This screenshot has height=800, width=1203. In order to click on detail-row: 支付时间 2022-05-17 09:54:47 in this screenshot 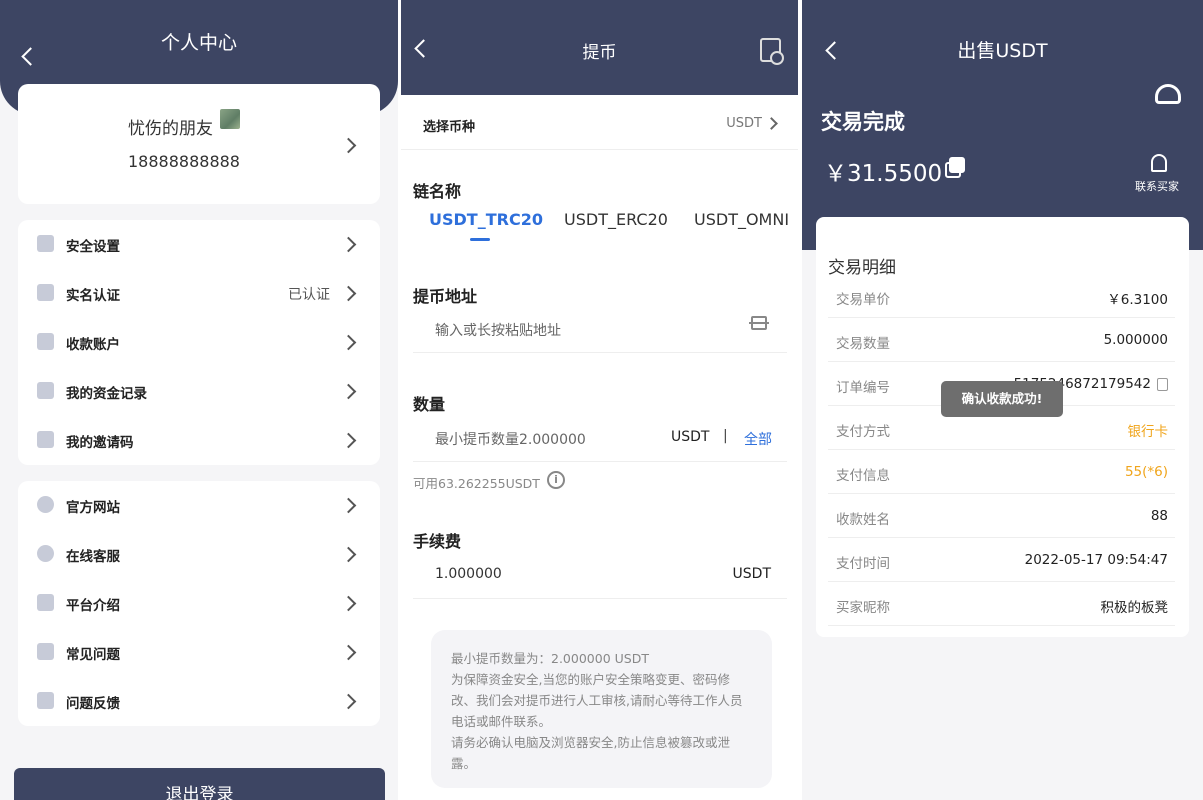, I will do `click(1001, 560)`.